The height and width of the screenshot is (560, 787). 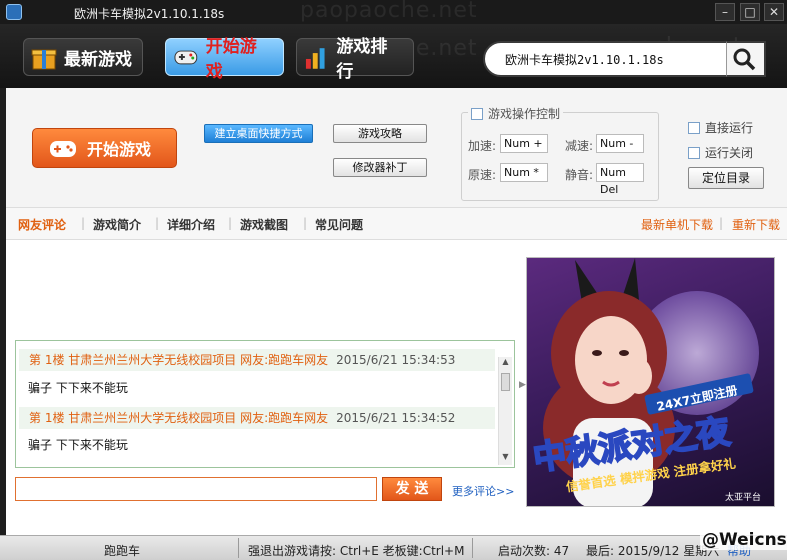 I want to click on comment-time: 2015/6/21 15:34:53, so click(x=396, y=360).